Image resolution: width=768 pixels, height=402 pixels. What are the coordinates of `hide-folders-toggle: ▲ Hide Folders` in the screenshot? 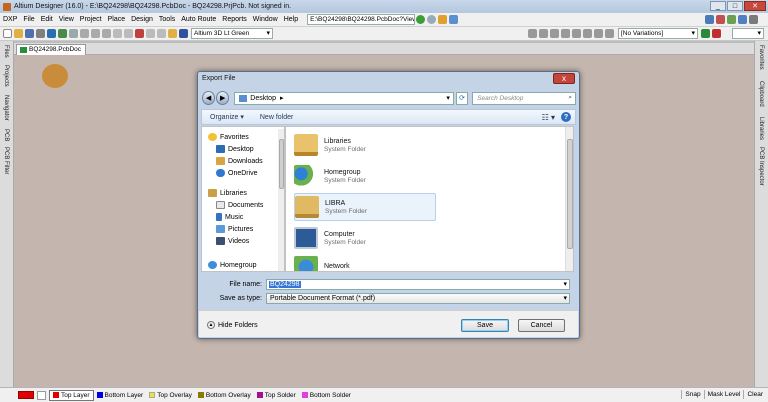 It's located at (232, 325).